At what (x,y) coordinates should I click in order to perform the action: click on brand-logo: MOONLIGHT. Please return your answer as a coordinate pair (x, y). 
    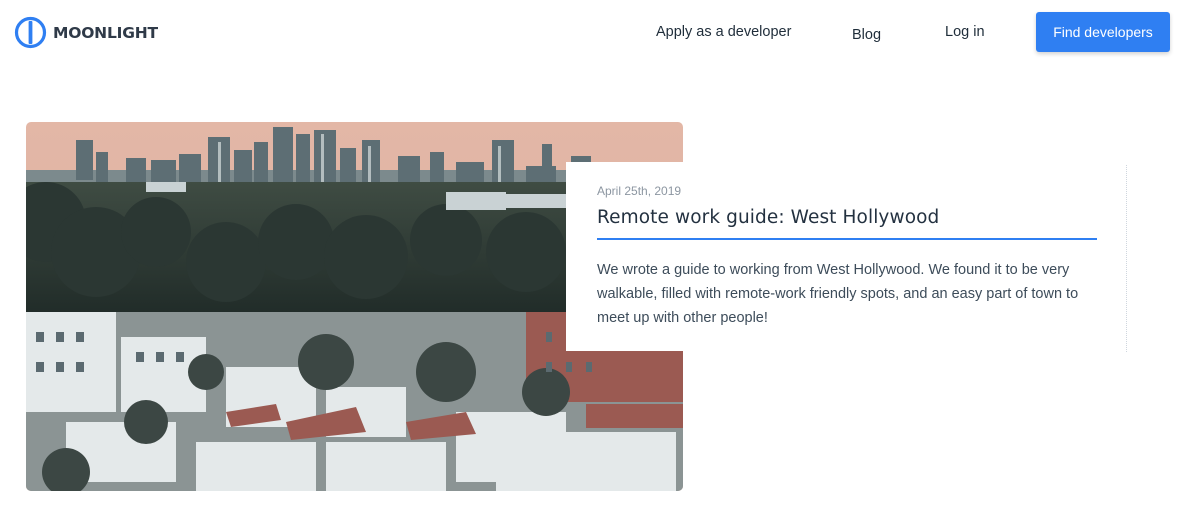
    Looking at the image, I should click on (86, 32).